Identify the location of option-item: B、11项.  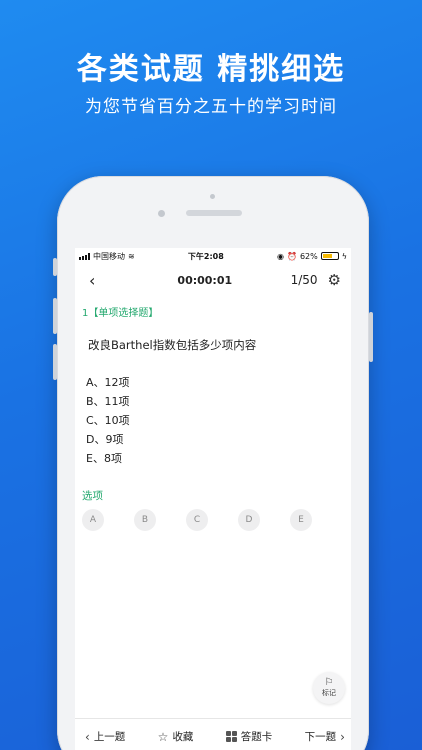
(108, 401).